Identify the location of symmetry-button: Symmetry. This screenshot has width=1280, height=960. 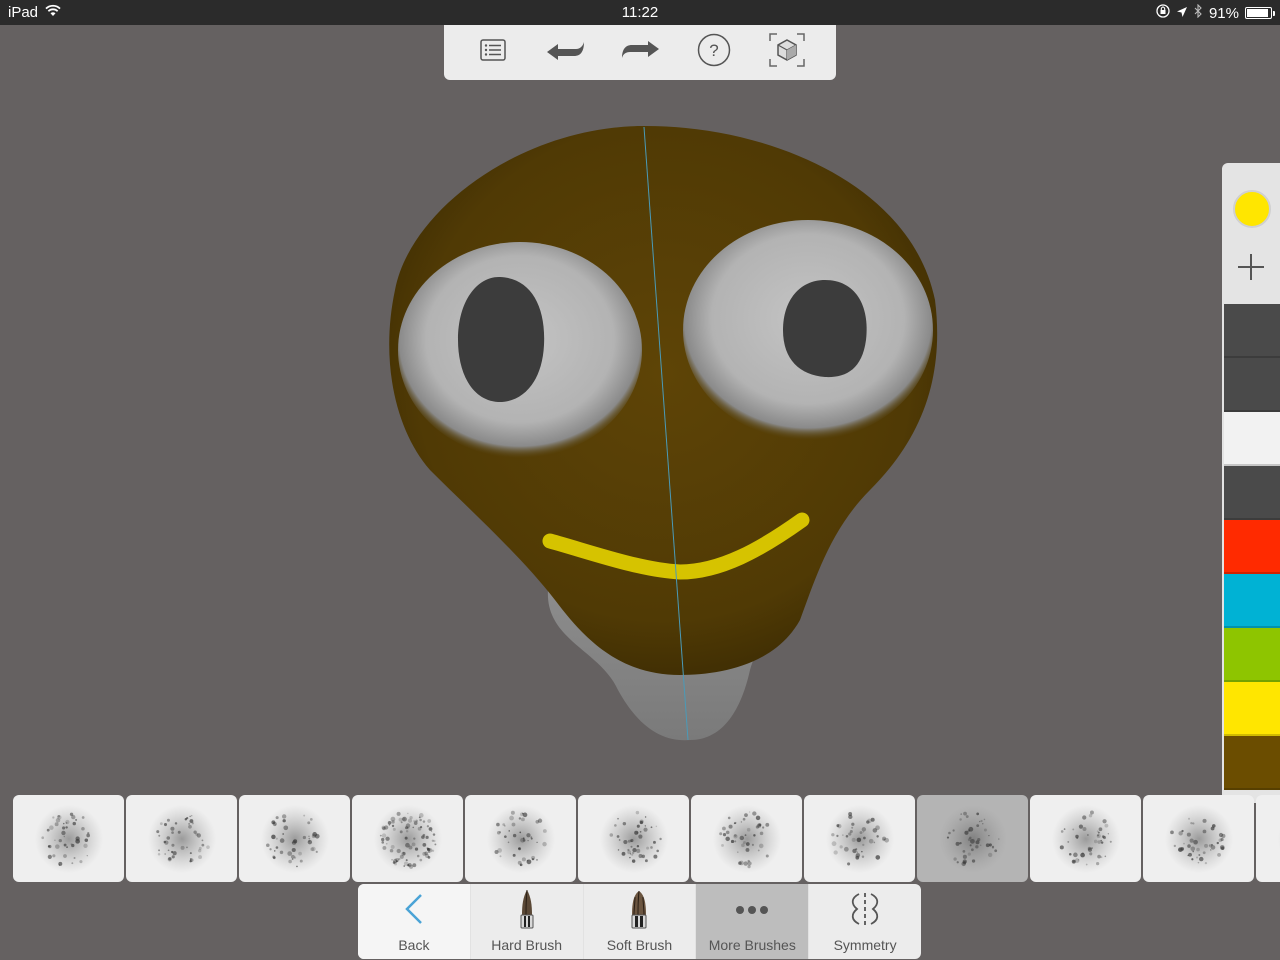
(865, 921).